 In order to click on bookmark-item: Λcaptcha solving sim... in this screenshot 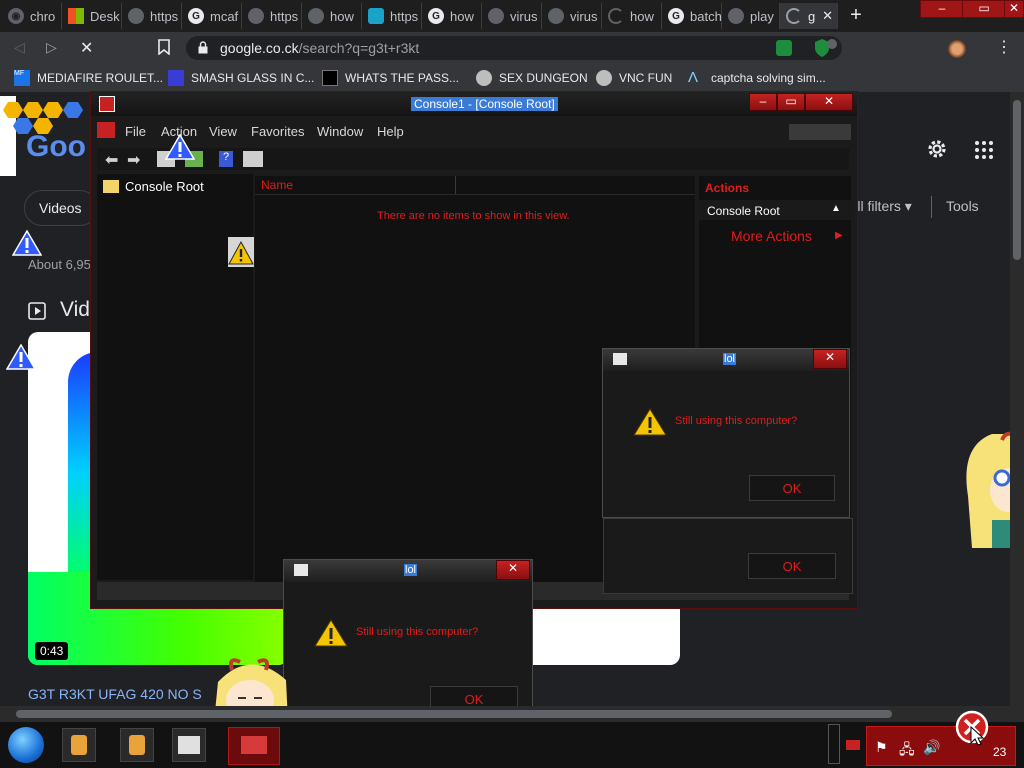, I will do `click(757, 78)`.